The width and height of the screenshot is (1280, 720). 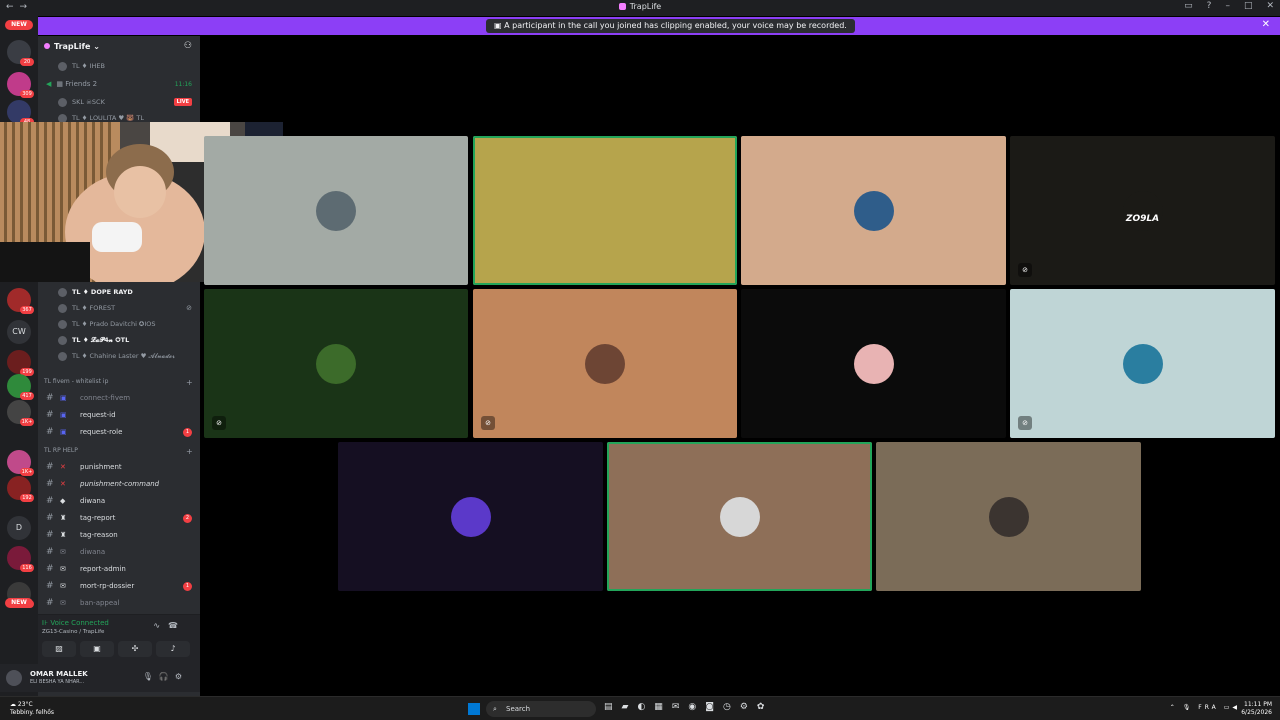 What do you see at coordinates (20, 463) in the screenshot?
I see `server-icon-9: 1K+` at bounding box center [20, 463].